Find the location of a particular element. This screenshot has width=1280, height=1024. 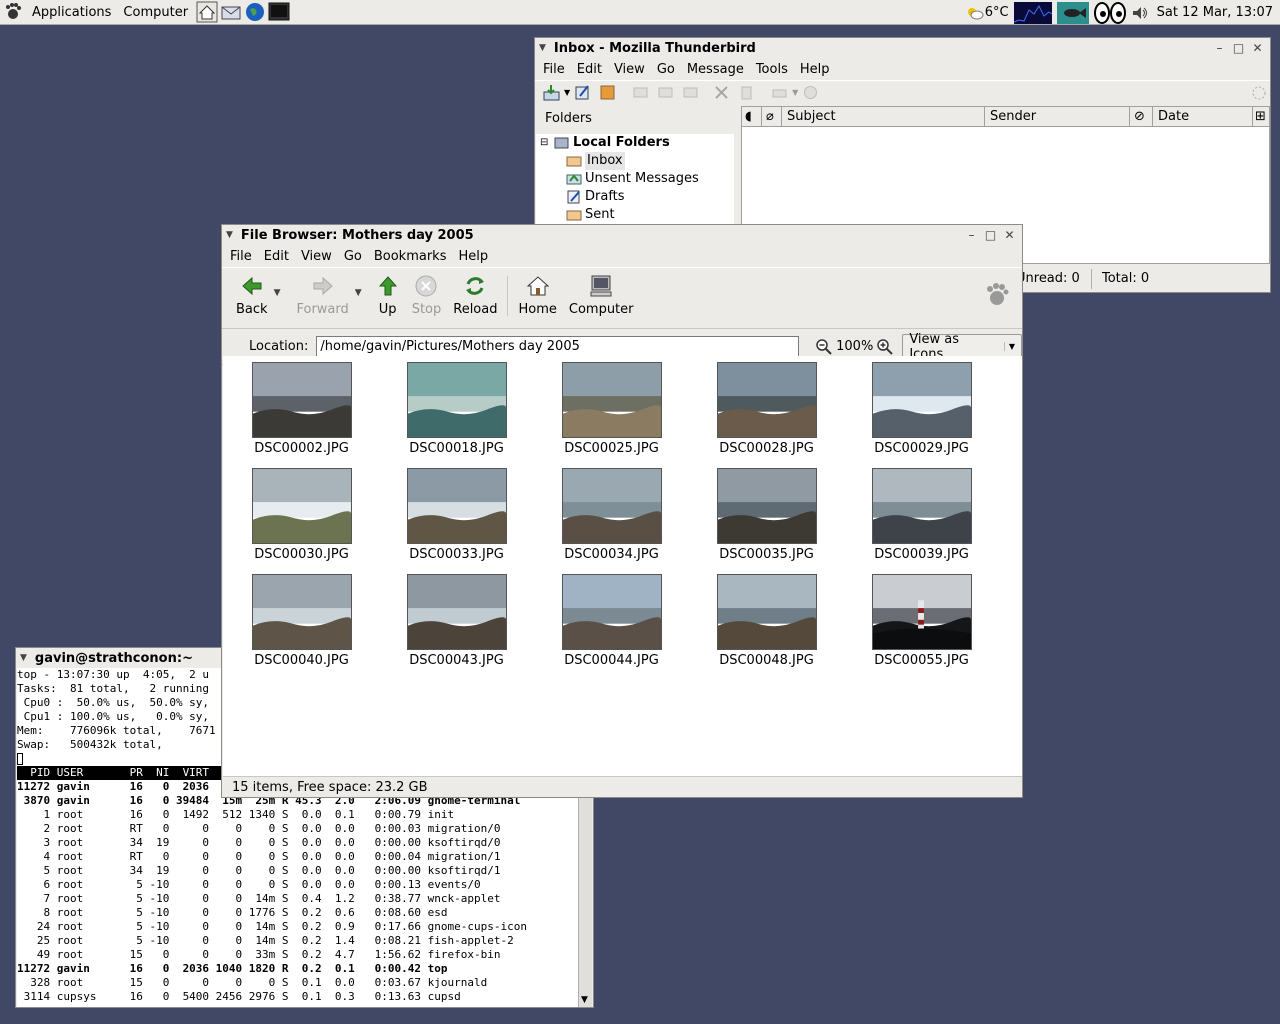

weather-temperature: 6°C is located at coordinates (997, 12).